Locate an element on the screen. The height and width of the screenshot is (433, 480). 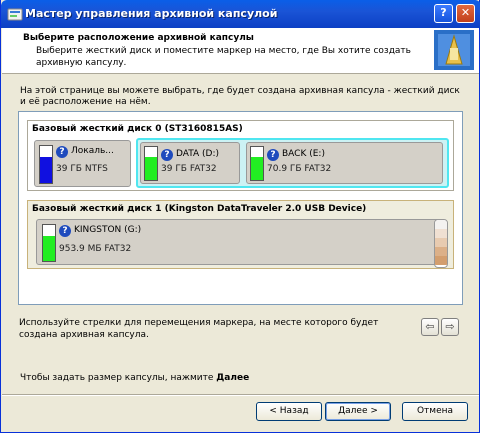
app-icon is located at coordinates (15, 14).